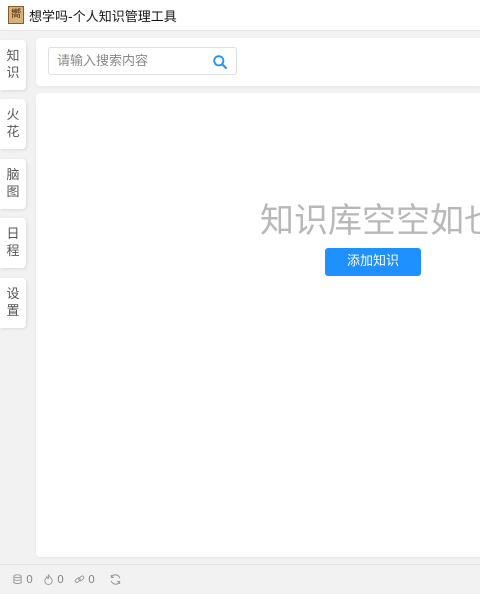 Image resolution: width=480 pixels, height=594 pixels. I want to click on sidebar-item-schedule: 日 程, so click(13, 243).